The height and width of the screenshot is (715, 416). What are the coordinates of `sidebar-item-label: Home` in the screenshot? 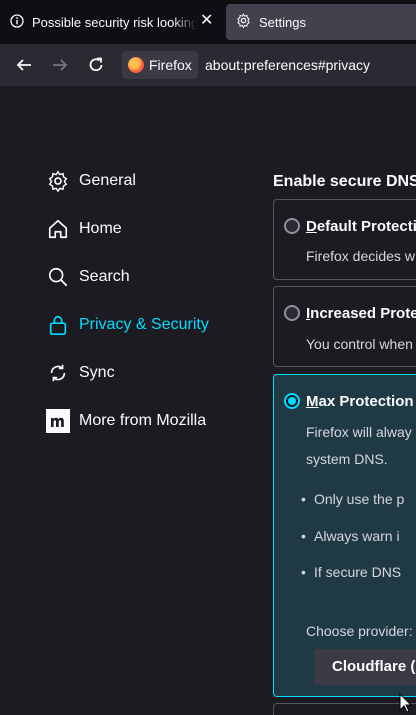 It's located at (100, 228).